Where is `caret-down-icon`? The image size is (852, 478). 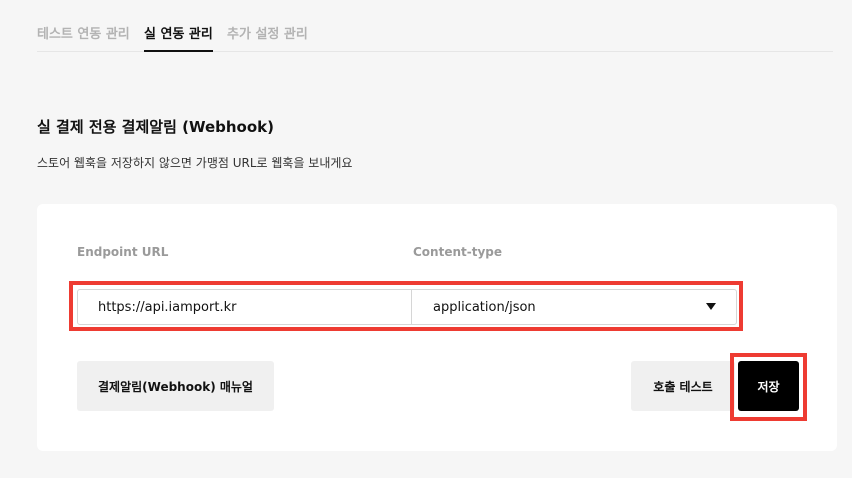 caret-down-icon is located at coordinates (711, 306).